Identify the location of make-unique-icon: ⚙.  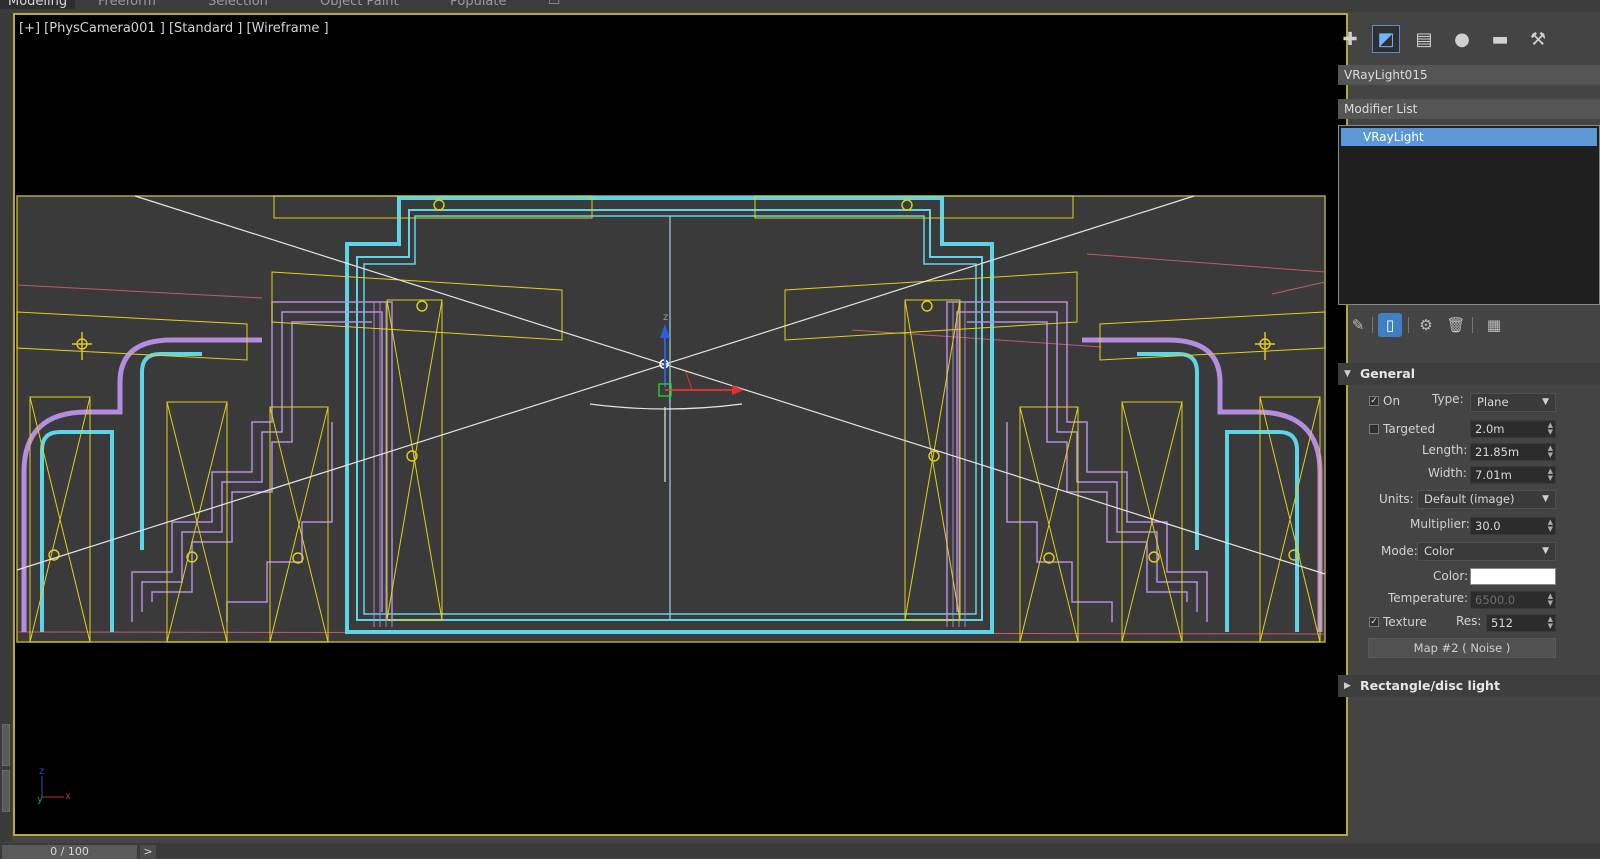
(1426, 325).